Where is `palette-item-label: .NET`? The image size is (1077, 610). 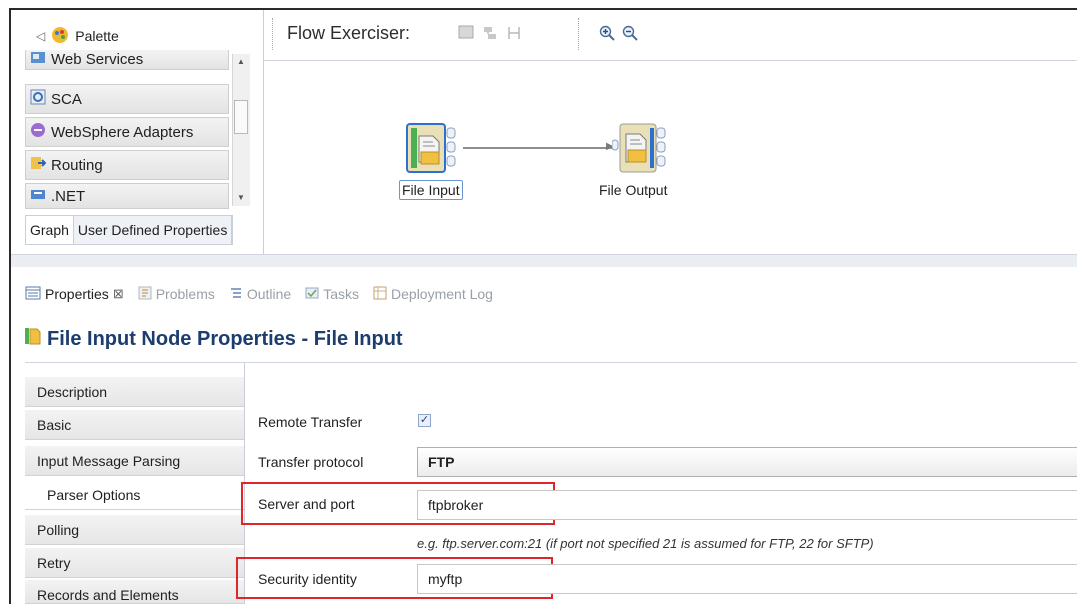
palette-item-label: .NET is located at coordinates (68, 196).